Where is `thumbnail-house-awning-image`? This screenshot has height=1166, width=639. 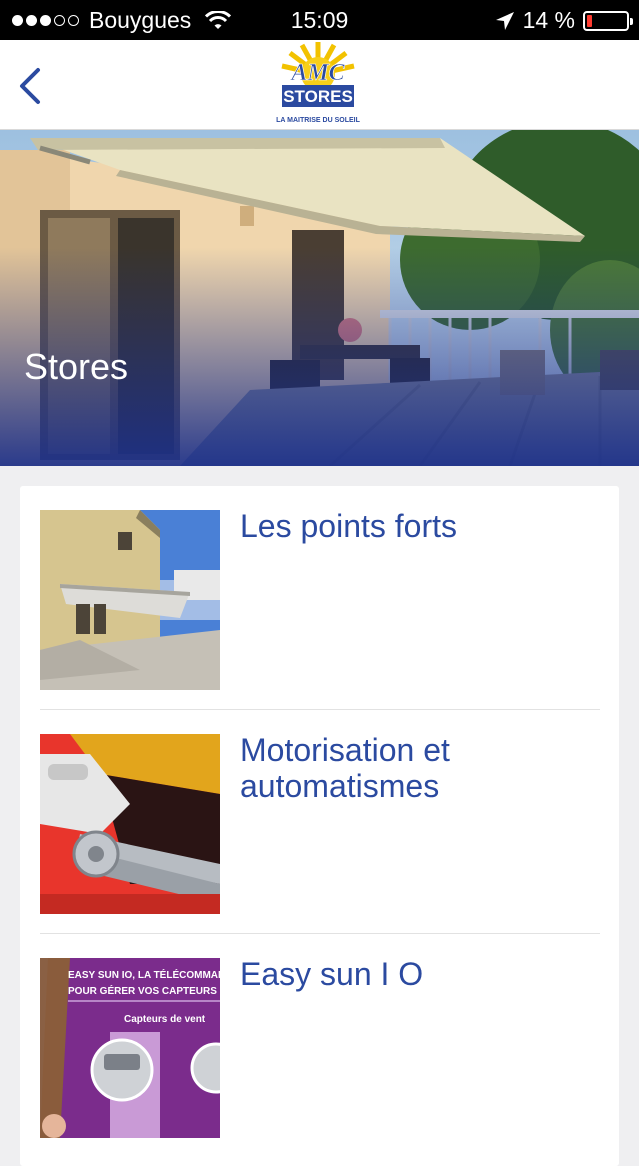
thumbnail-house-awning-image is located at coordinates (130, 600).